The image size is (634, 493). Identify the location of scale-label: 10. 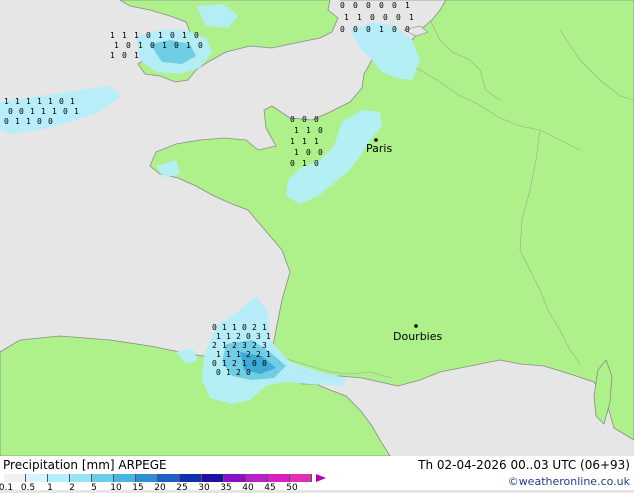
(116, 488).